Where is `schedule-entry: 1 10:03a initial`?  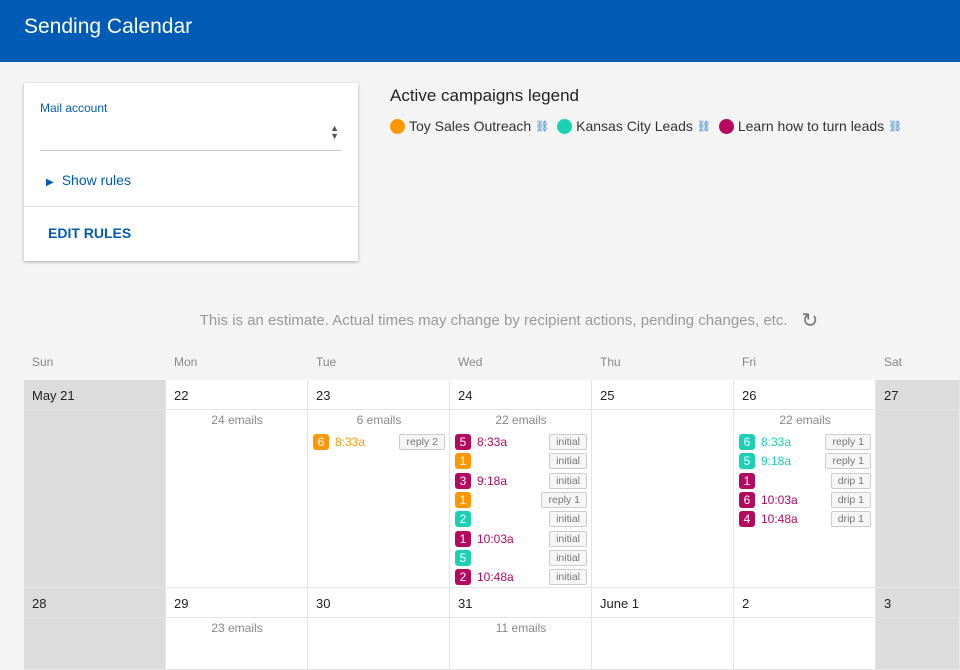
schedule-entry: 1 10:03a initial is located at coordinates (521, 538).